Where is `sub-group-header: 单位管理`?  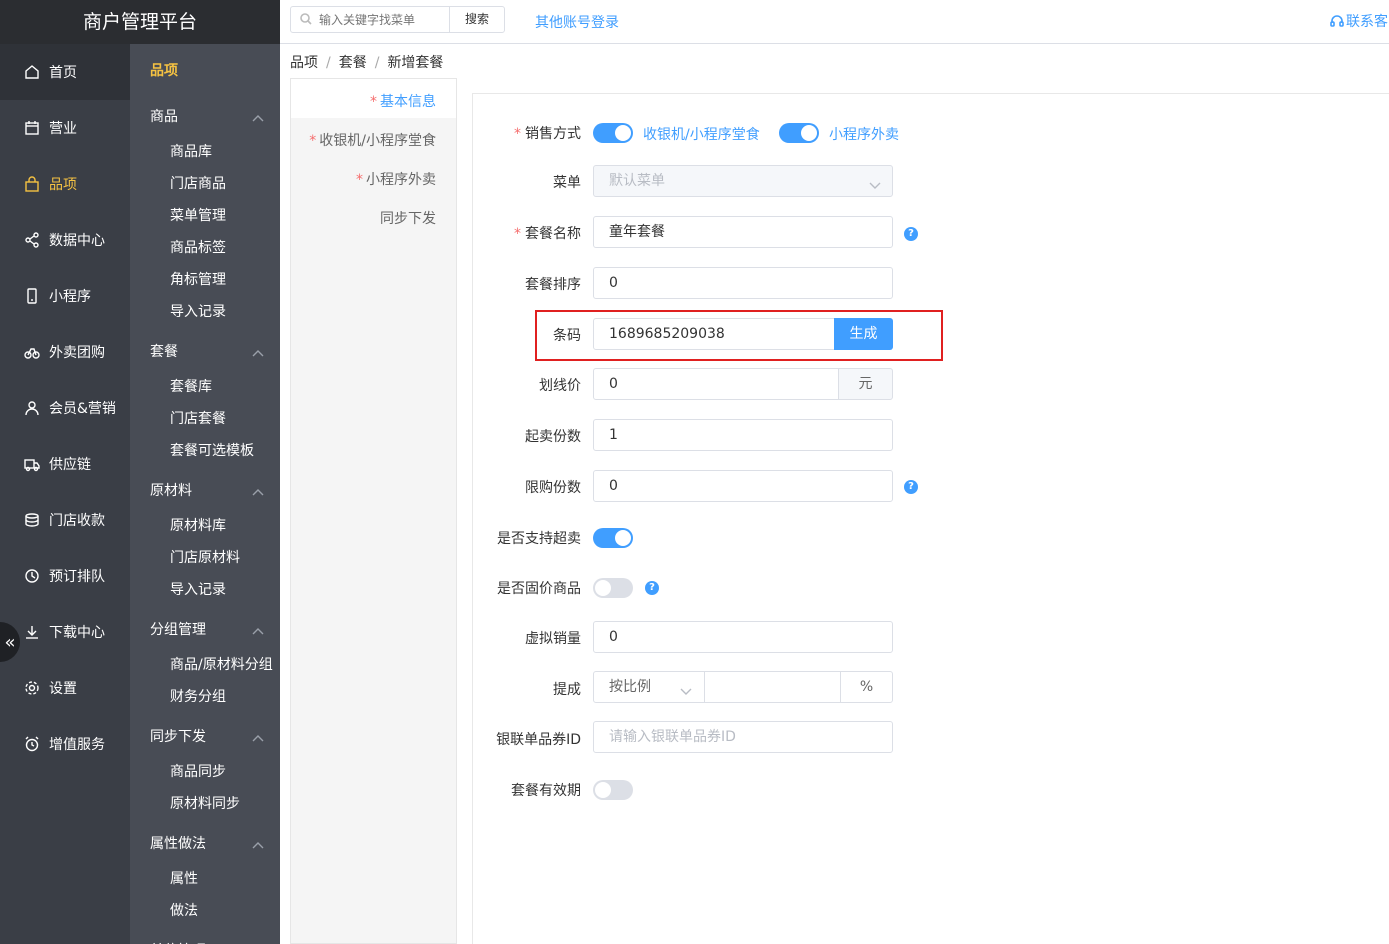
sub-group-header: 单位管理 is located at coordinates (178, 942).